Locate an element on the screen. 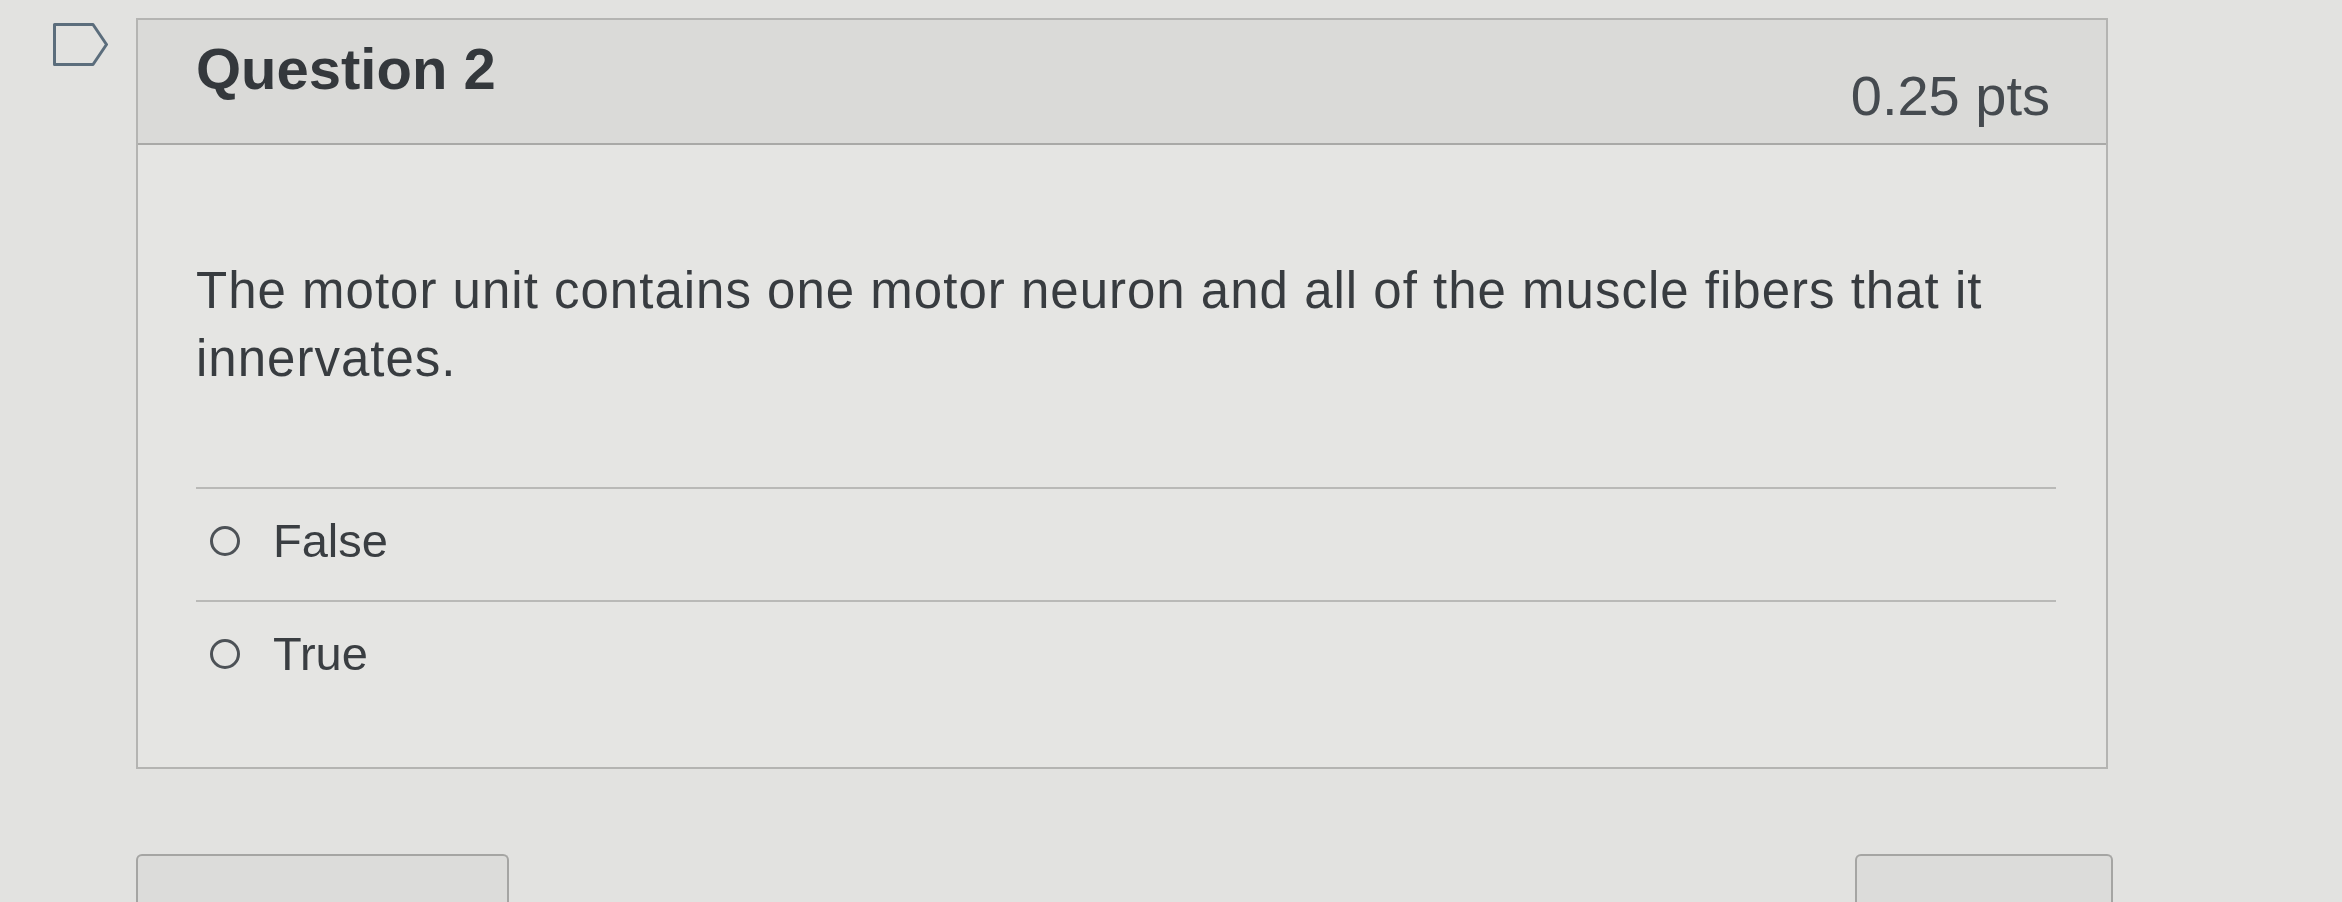 This screenshot has width=2342, height=902. question-text: The motor unit contains one motor neuron and all of the muscle fibers that it innervates. is located at coordinates (1090, 325).